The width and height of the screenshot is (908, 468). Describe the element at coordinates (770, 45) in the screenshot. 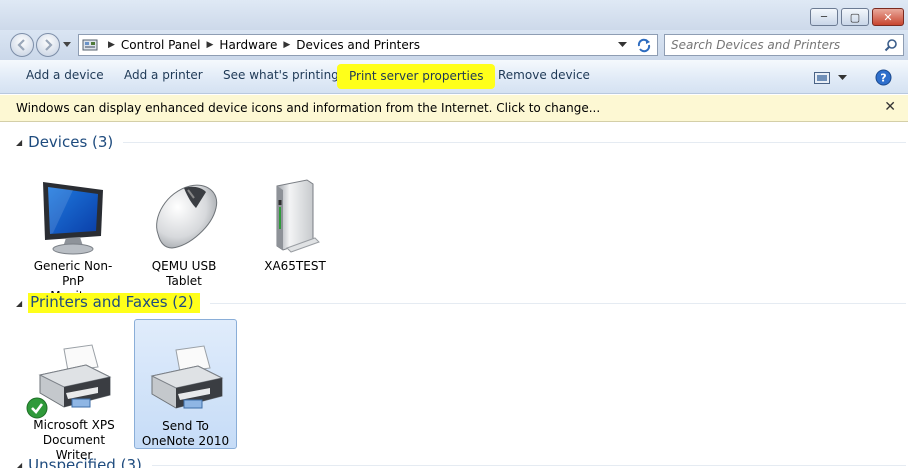

I see `search-input` at that location.